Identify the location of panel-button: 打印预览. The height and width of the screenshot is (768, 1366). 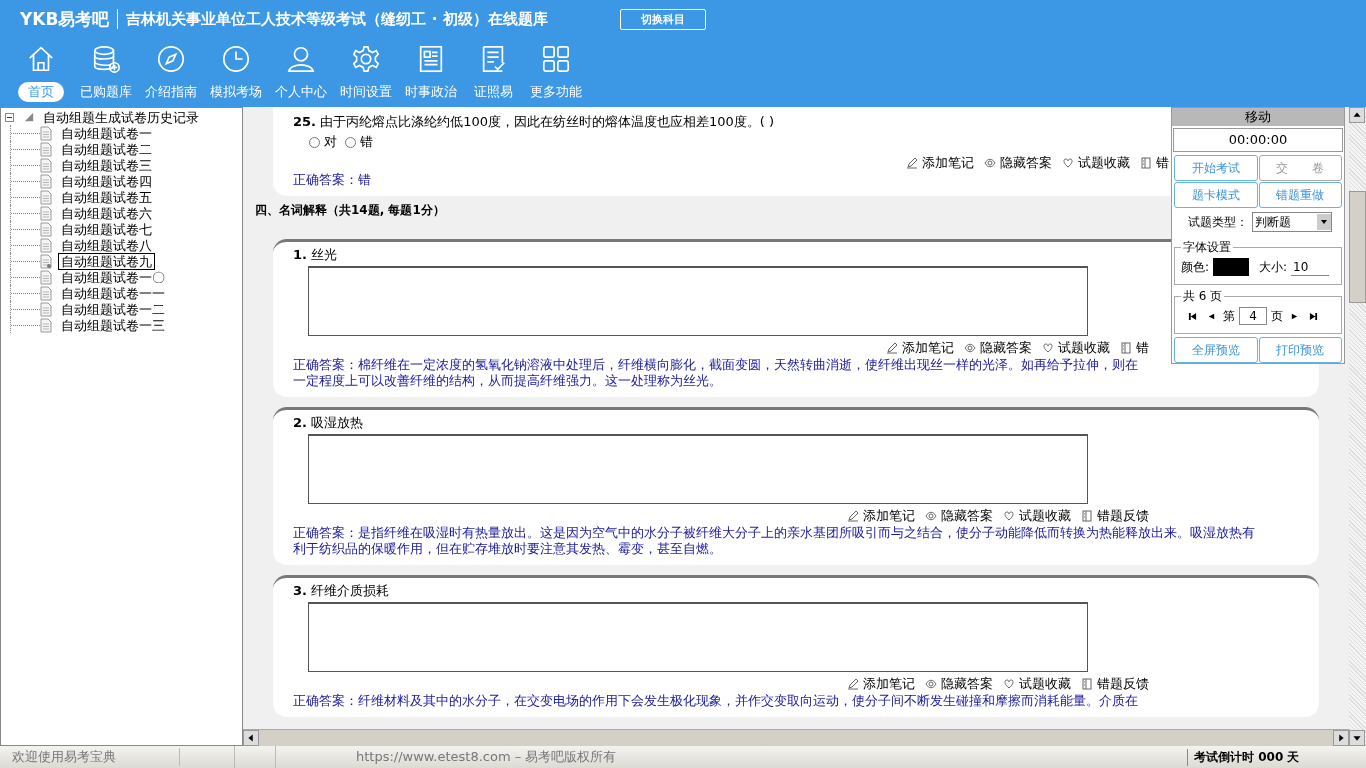
(1300, 350).